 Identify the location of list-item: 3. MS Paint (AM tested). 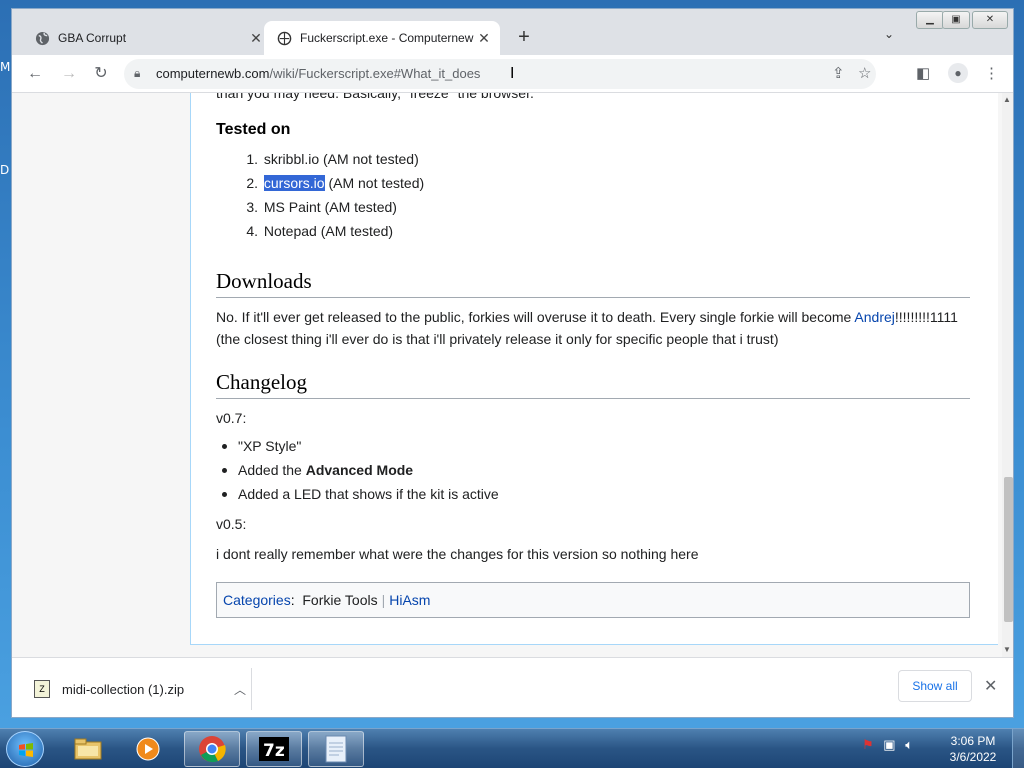
(320, 210).